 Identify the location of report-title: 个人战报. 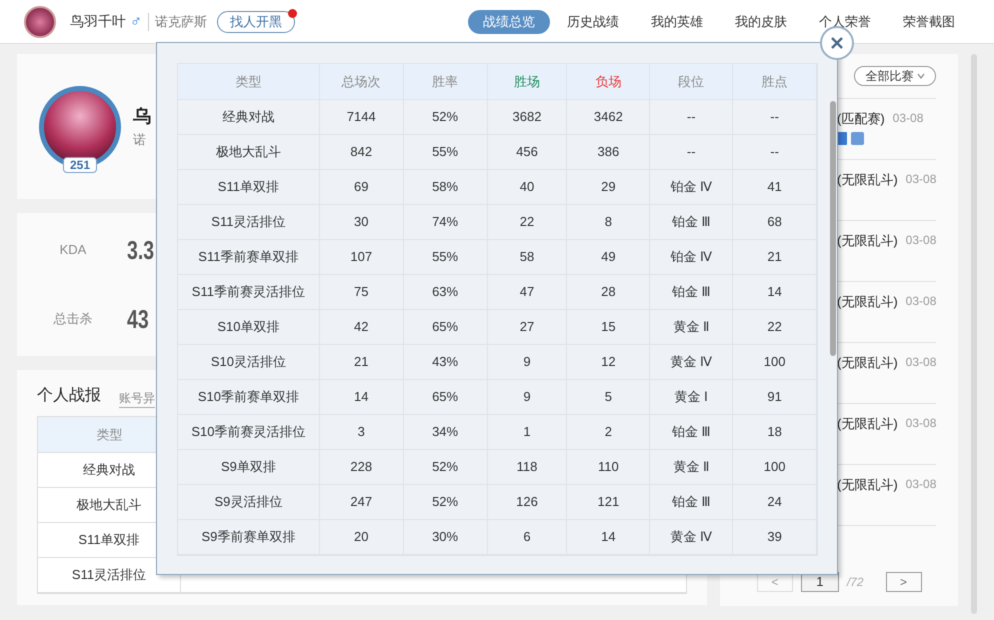
(69, 396).